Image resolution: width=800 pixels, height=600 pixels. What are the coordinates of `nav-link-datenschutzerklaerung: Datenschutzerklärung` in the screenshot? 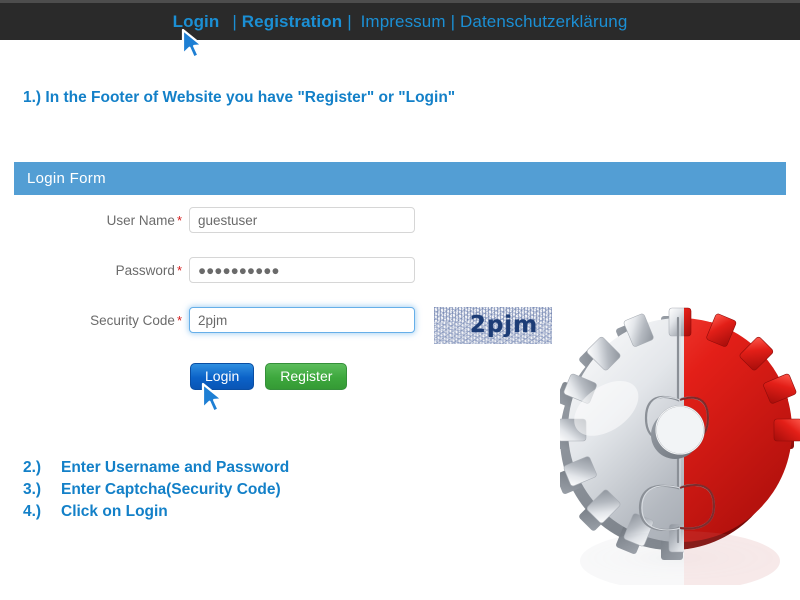 It's located at (543, 22).